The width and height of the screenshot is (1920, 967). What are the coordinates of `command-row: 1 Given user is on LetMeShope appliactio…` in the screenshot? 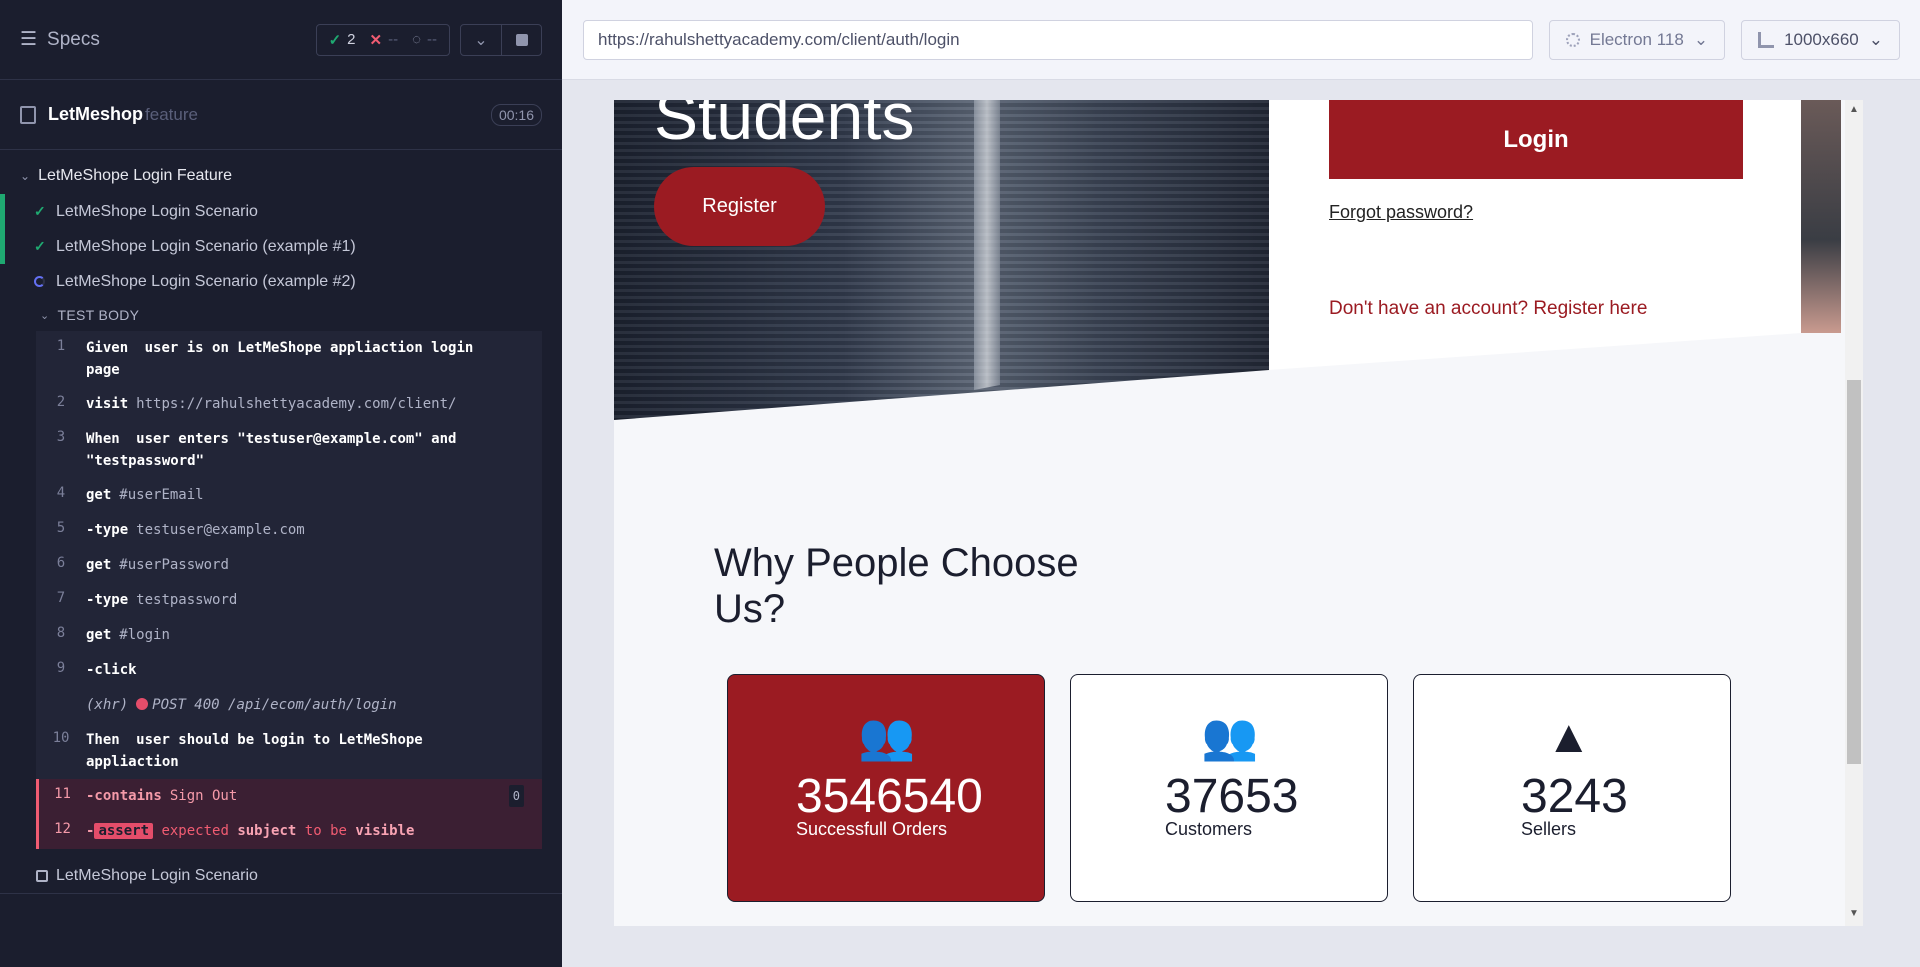 It's located at (289, 359).